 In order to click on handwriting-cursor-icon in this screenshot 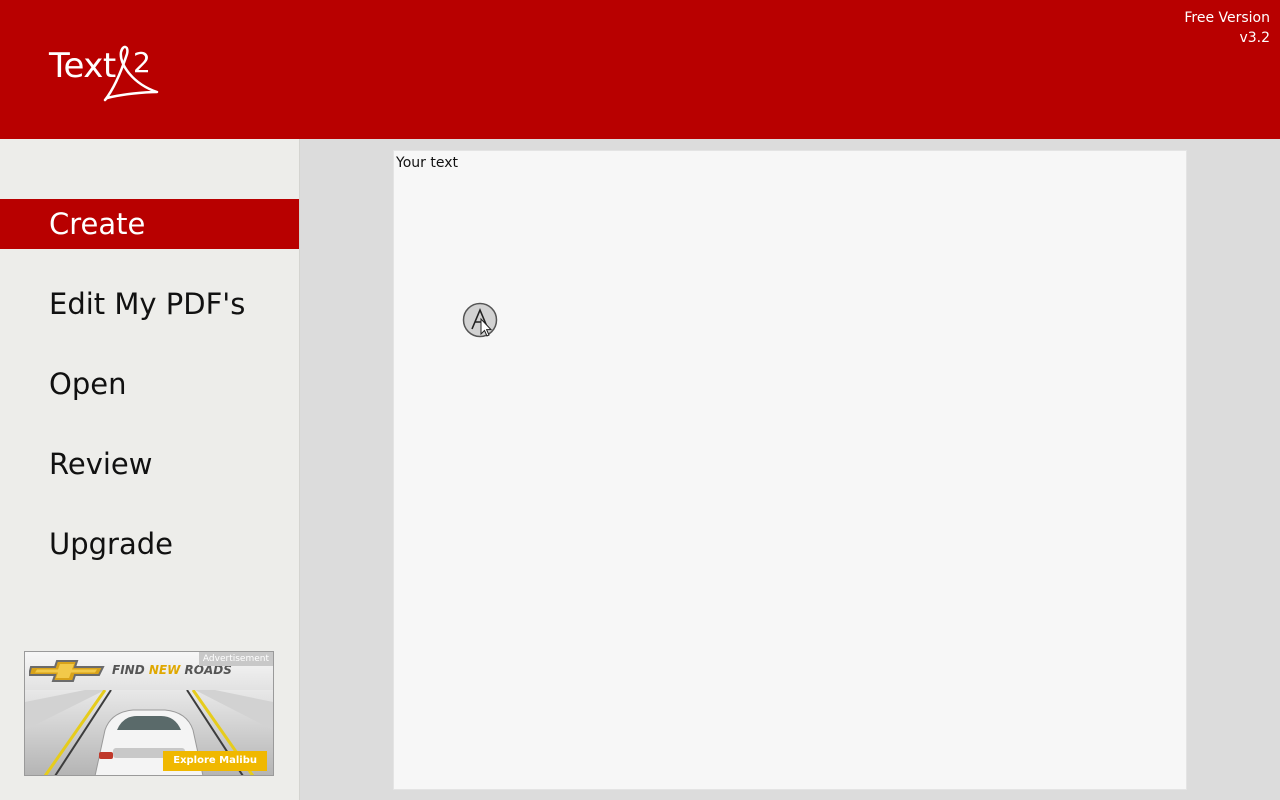, I will do `click(480, 320)`.